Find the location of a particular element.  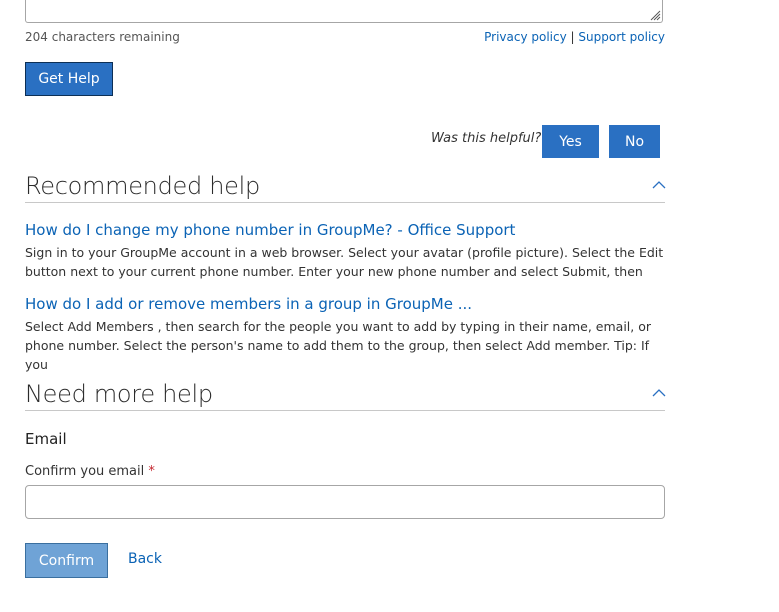

resize-grip-icon is located at coordinates (655, 15).